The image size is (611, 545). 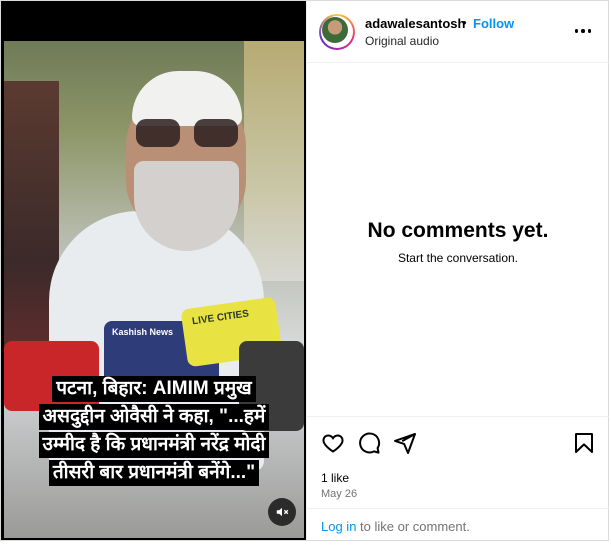 I want to click on more-options-icon, so click(x=583, y=31).